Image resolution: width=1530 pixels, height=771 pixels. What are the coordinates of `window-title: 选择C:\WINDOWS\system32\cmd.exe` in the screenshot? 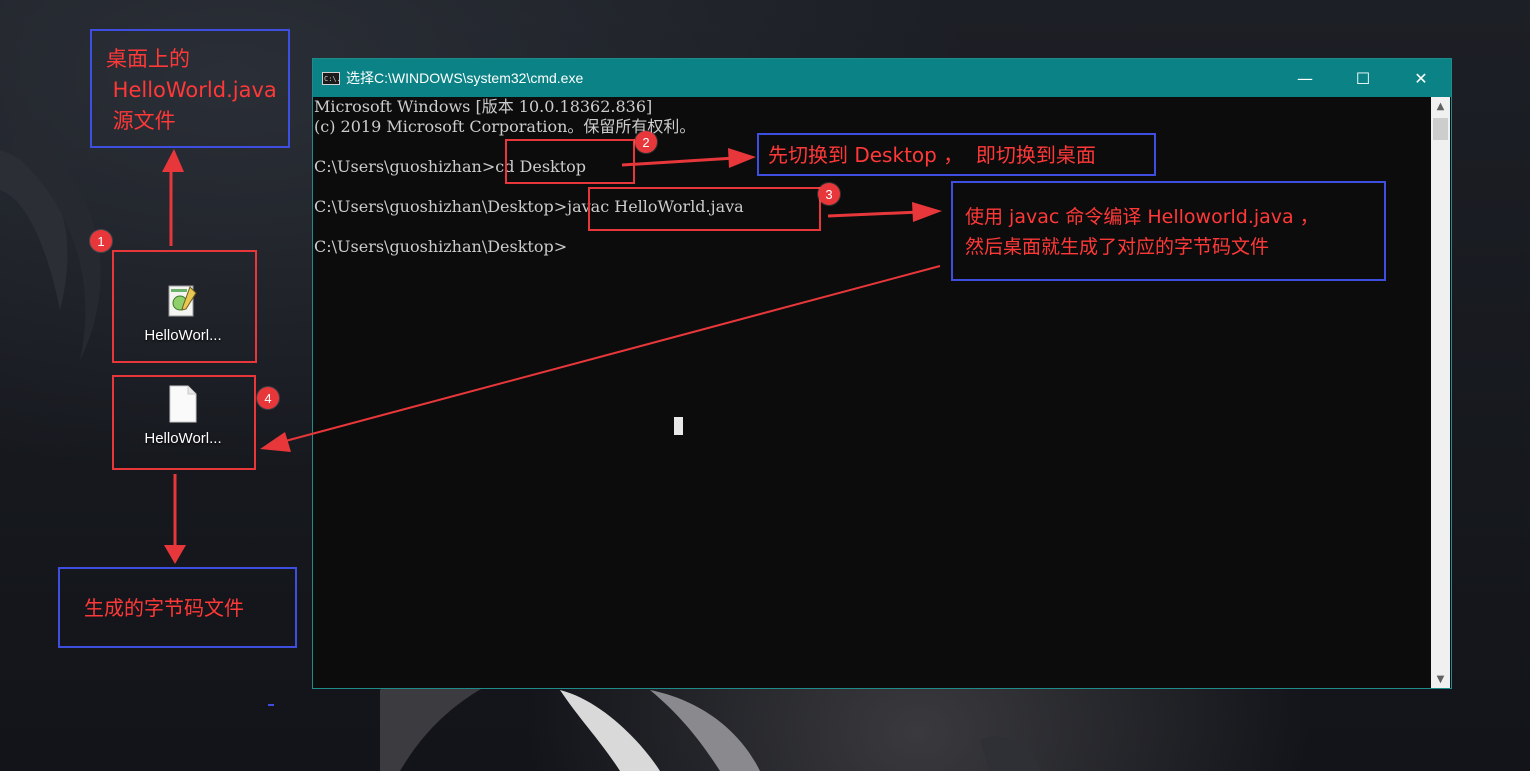 It's located at (465, 78).